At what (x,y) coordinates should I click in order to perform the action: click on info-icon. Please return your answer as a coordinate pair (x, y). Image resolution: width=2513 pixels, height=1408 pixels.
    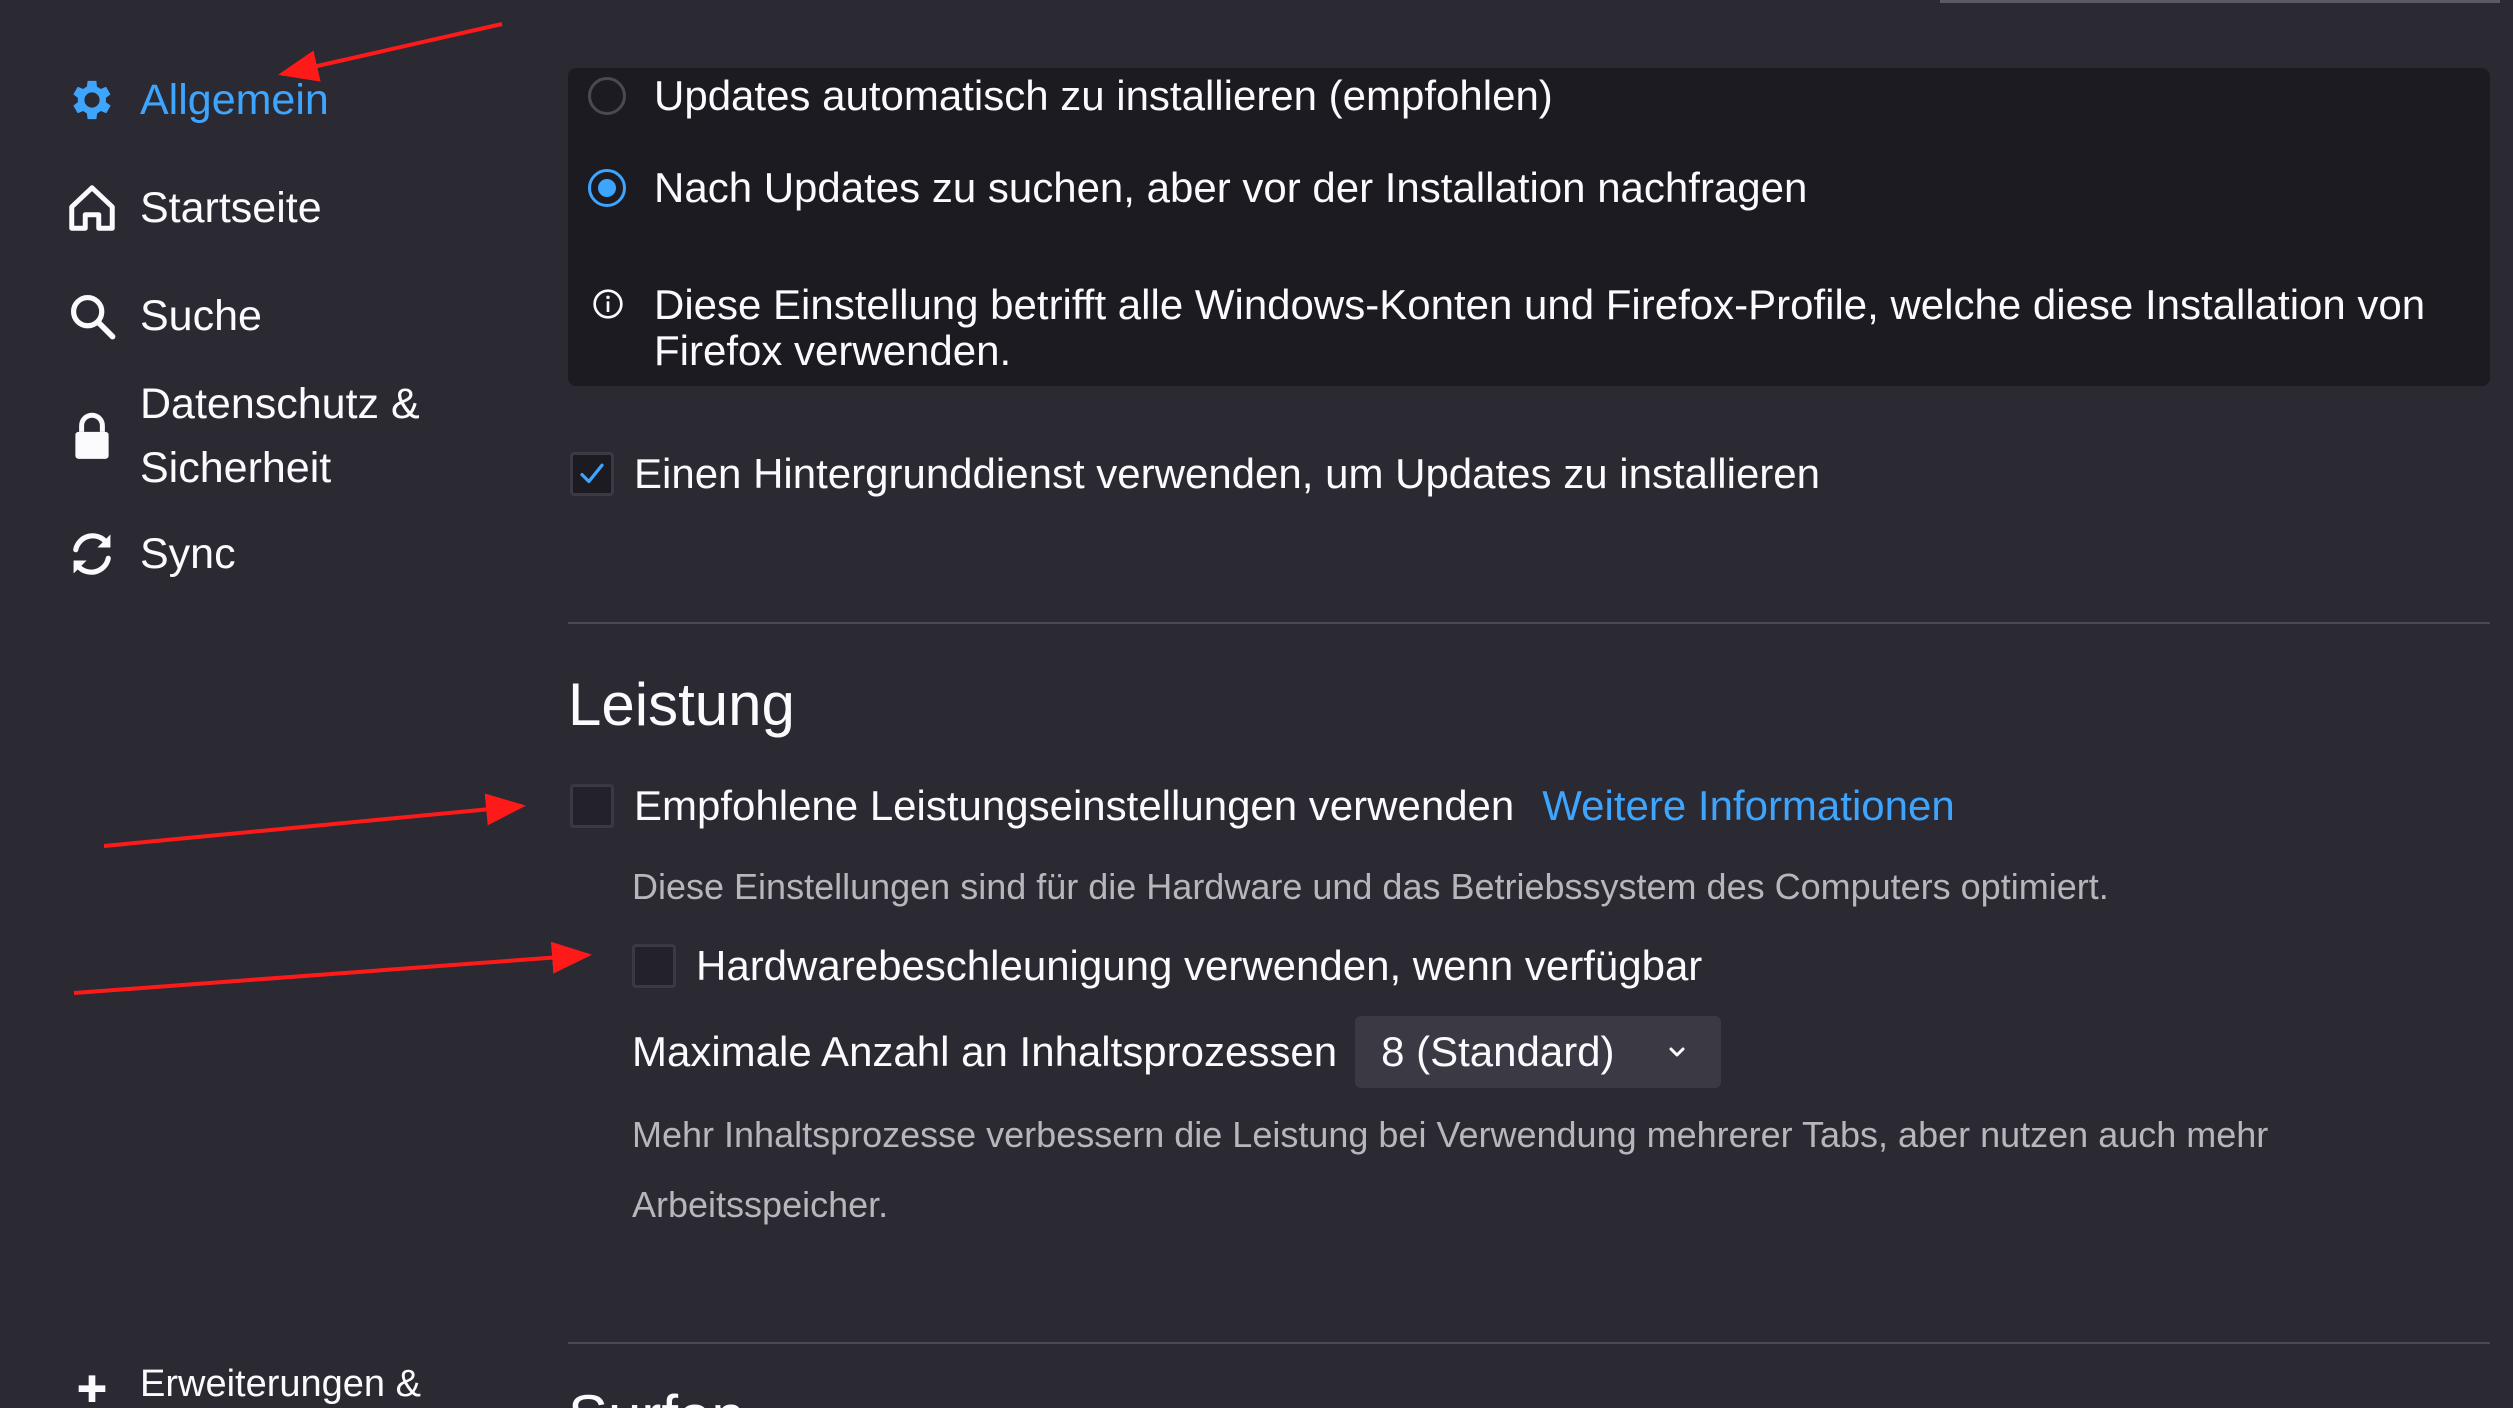
    Looking at the image, I should click on (608, 304).